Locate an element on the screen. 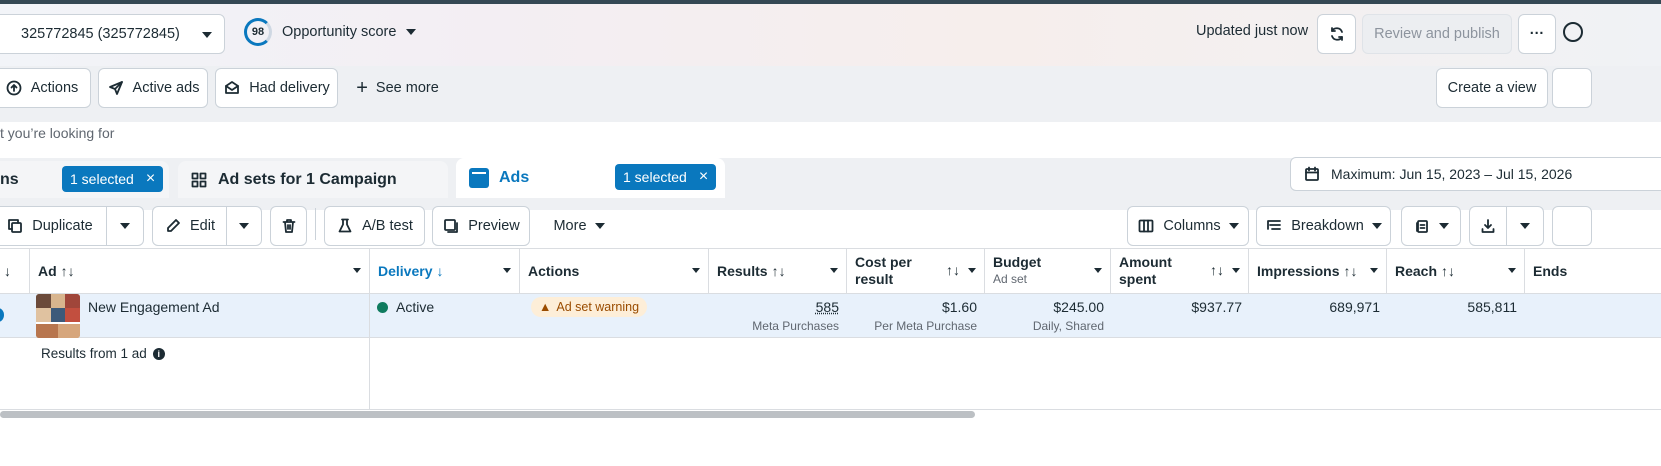 This screenshot has height=466, width=1661. column-budget-sublabel: Ad set is located at coordinates (1010, 279).